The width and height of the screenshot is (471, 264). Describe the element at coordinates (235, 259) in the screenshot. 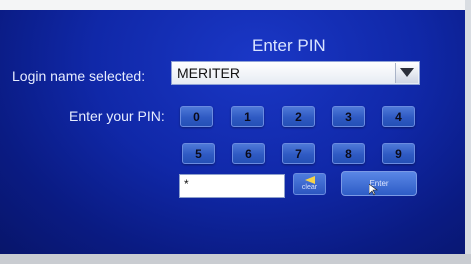

I see `screen-bezel-bottom` at that location.